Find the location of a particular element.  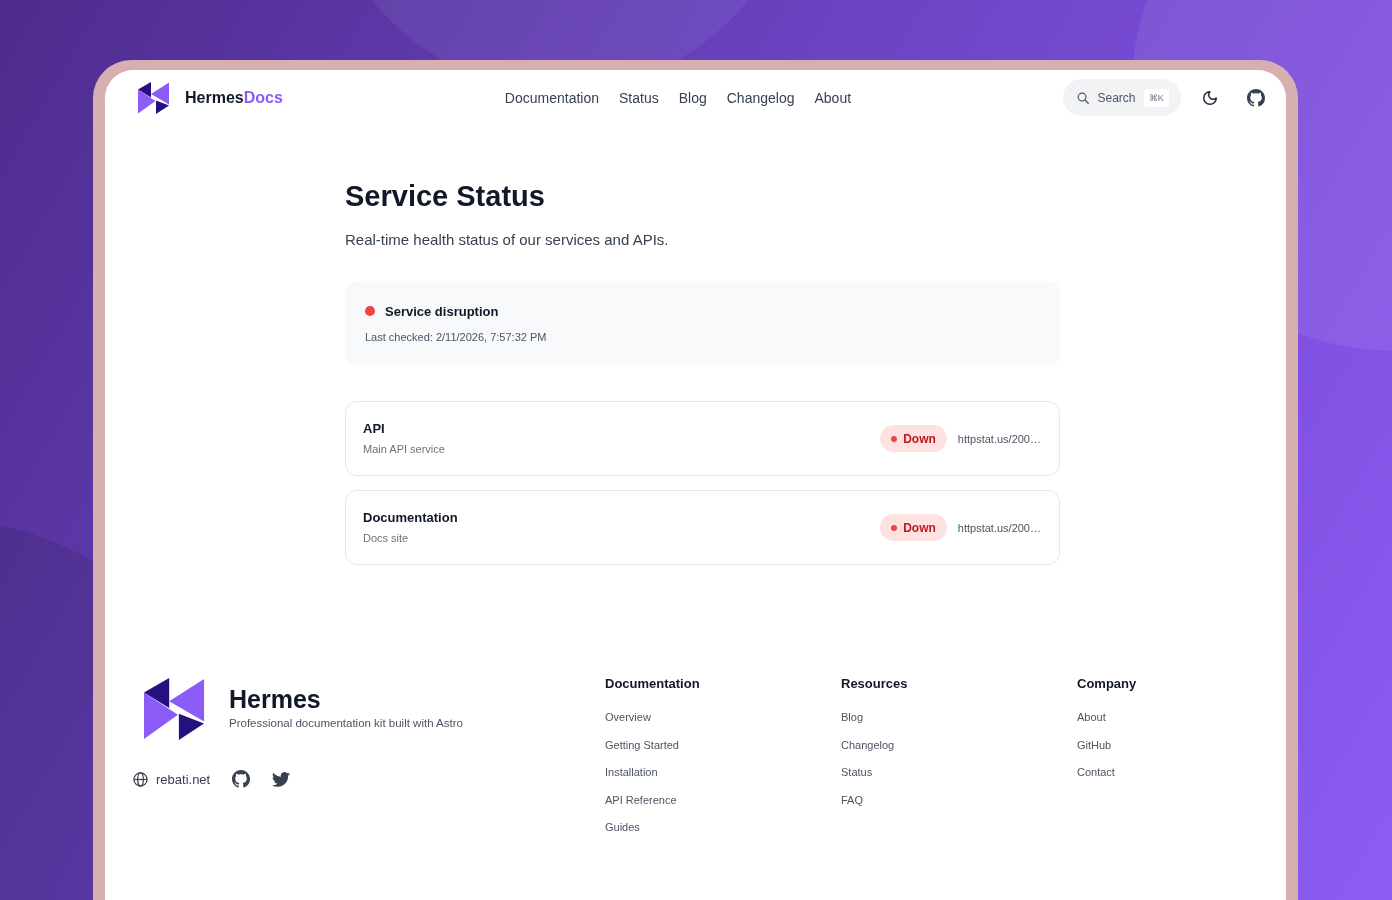

page-title: Service Status is located at coordinates (445, 196).